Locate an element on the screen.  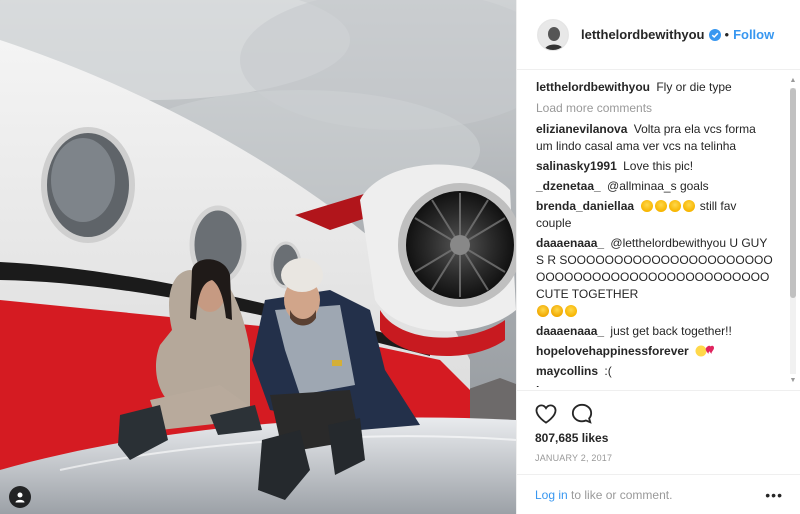
list-item: brenda_daniellaa still fav couple is located at coordinates (654, 215).